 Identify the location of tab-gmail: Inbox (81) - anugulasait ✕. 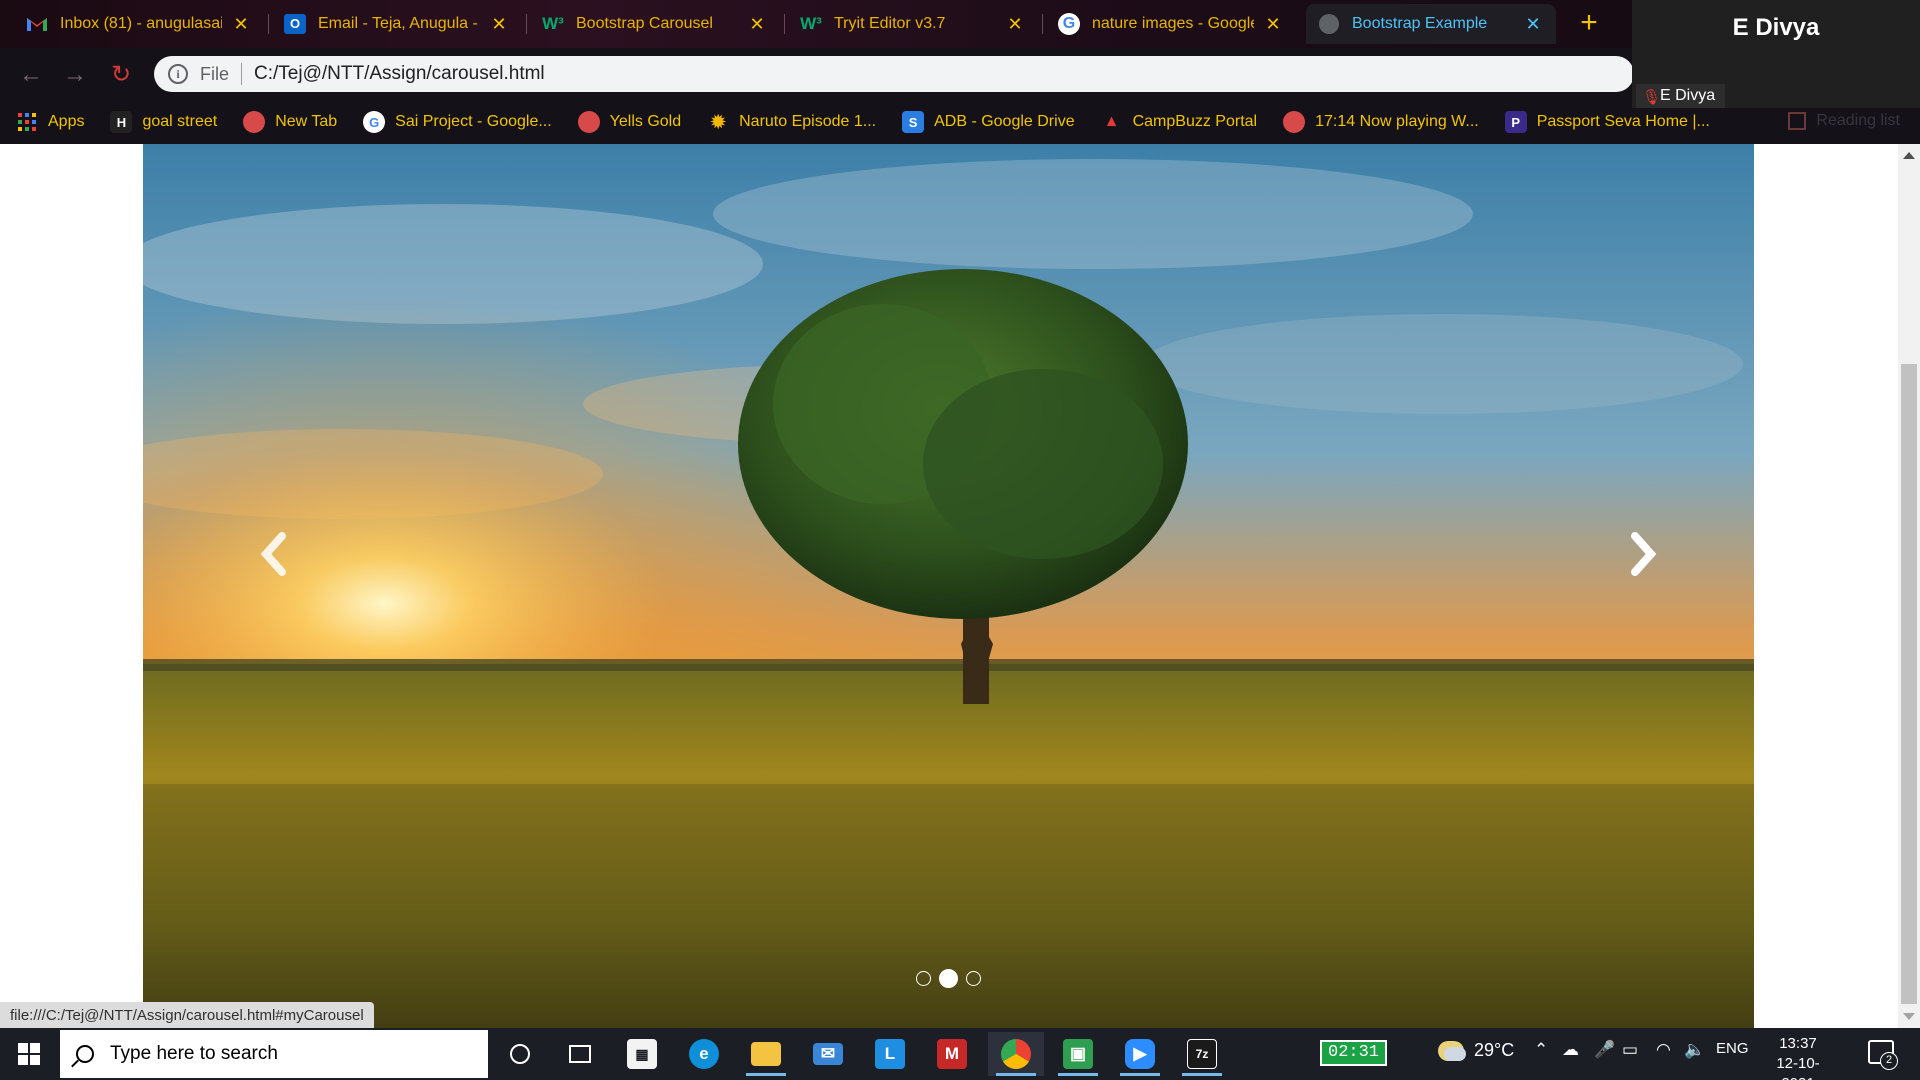
(139, 24).